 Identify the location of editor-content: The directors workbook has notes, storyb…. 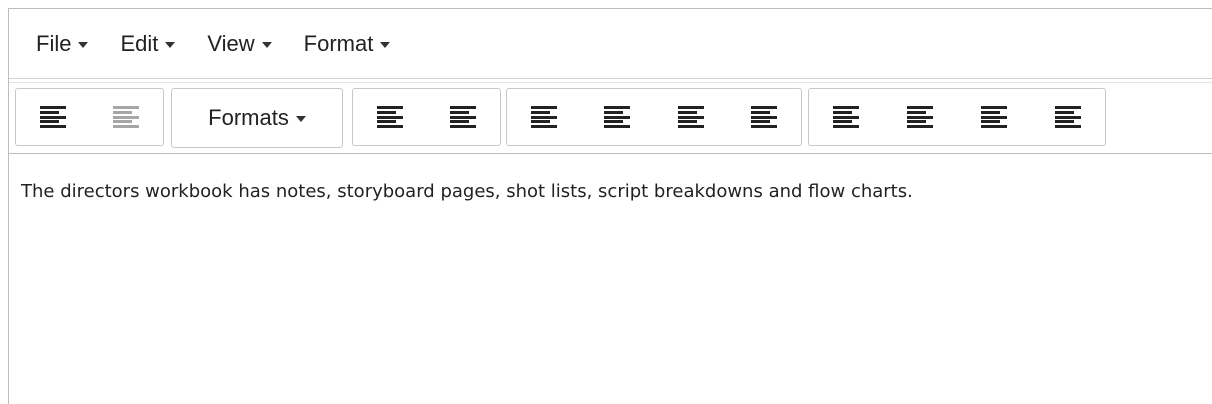
(610, 179).